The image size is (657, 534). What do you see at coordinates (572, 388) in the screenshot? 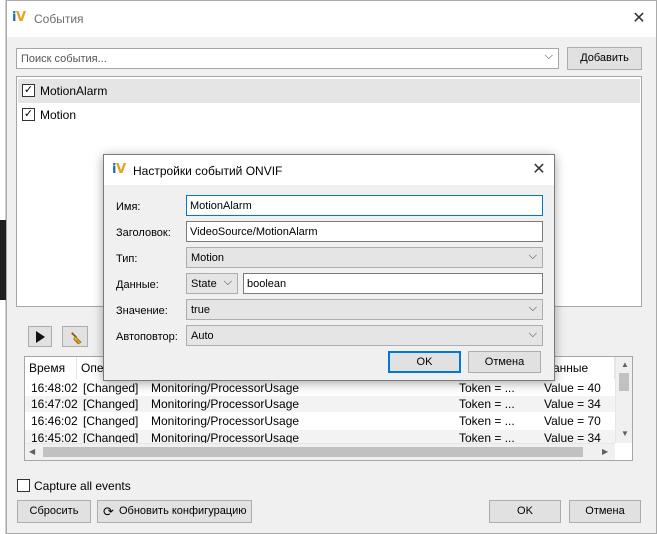
I see `cell-value: Value = 40` at bounding box center [572, 388].